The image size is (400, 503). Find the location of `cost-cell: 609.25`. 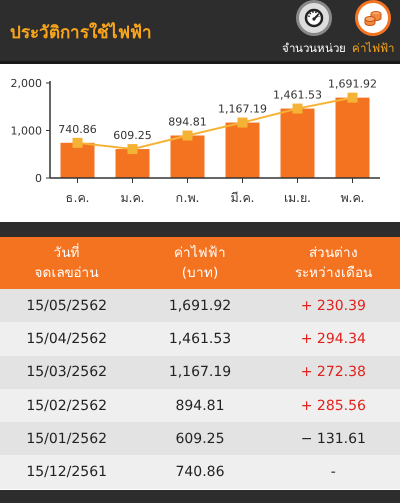

cost-cell: 609.25 is located at coordinates (199, 438).